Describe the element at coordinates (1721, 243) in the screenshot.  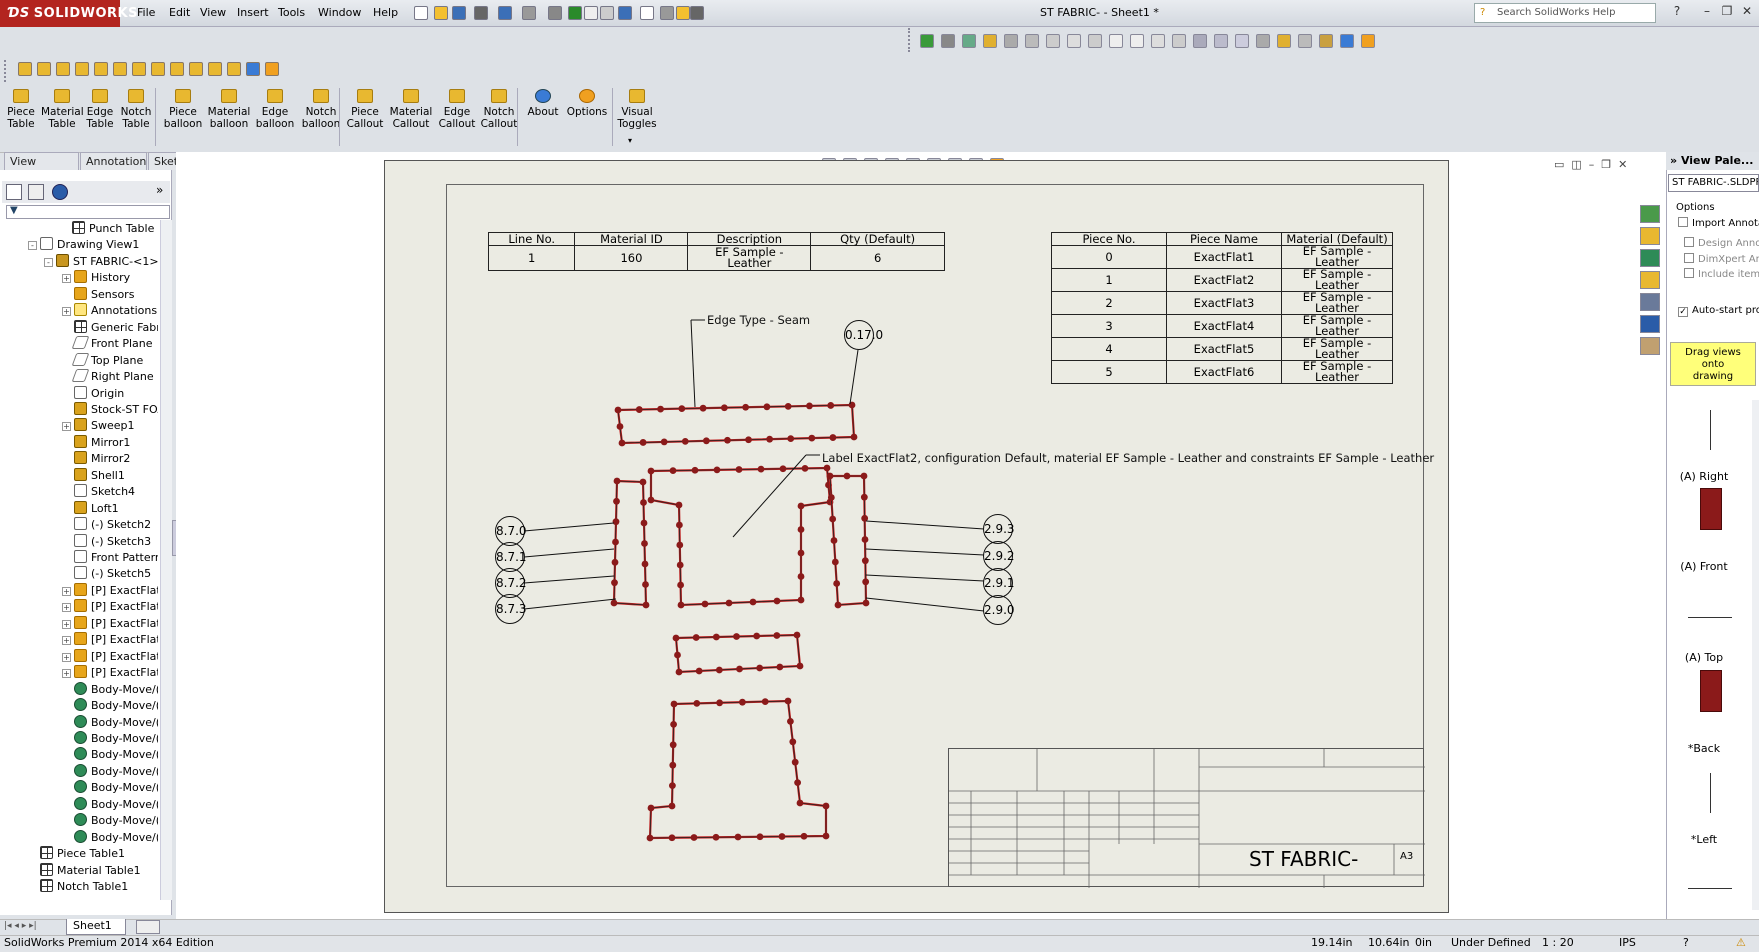
I see `design-annotations-checkbox: Design Annot` at that location.